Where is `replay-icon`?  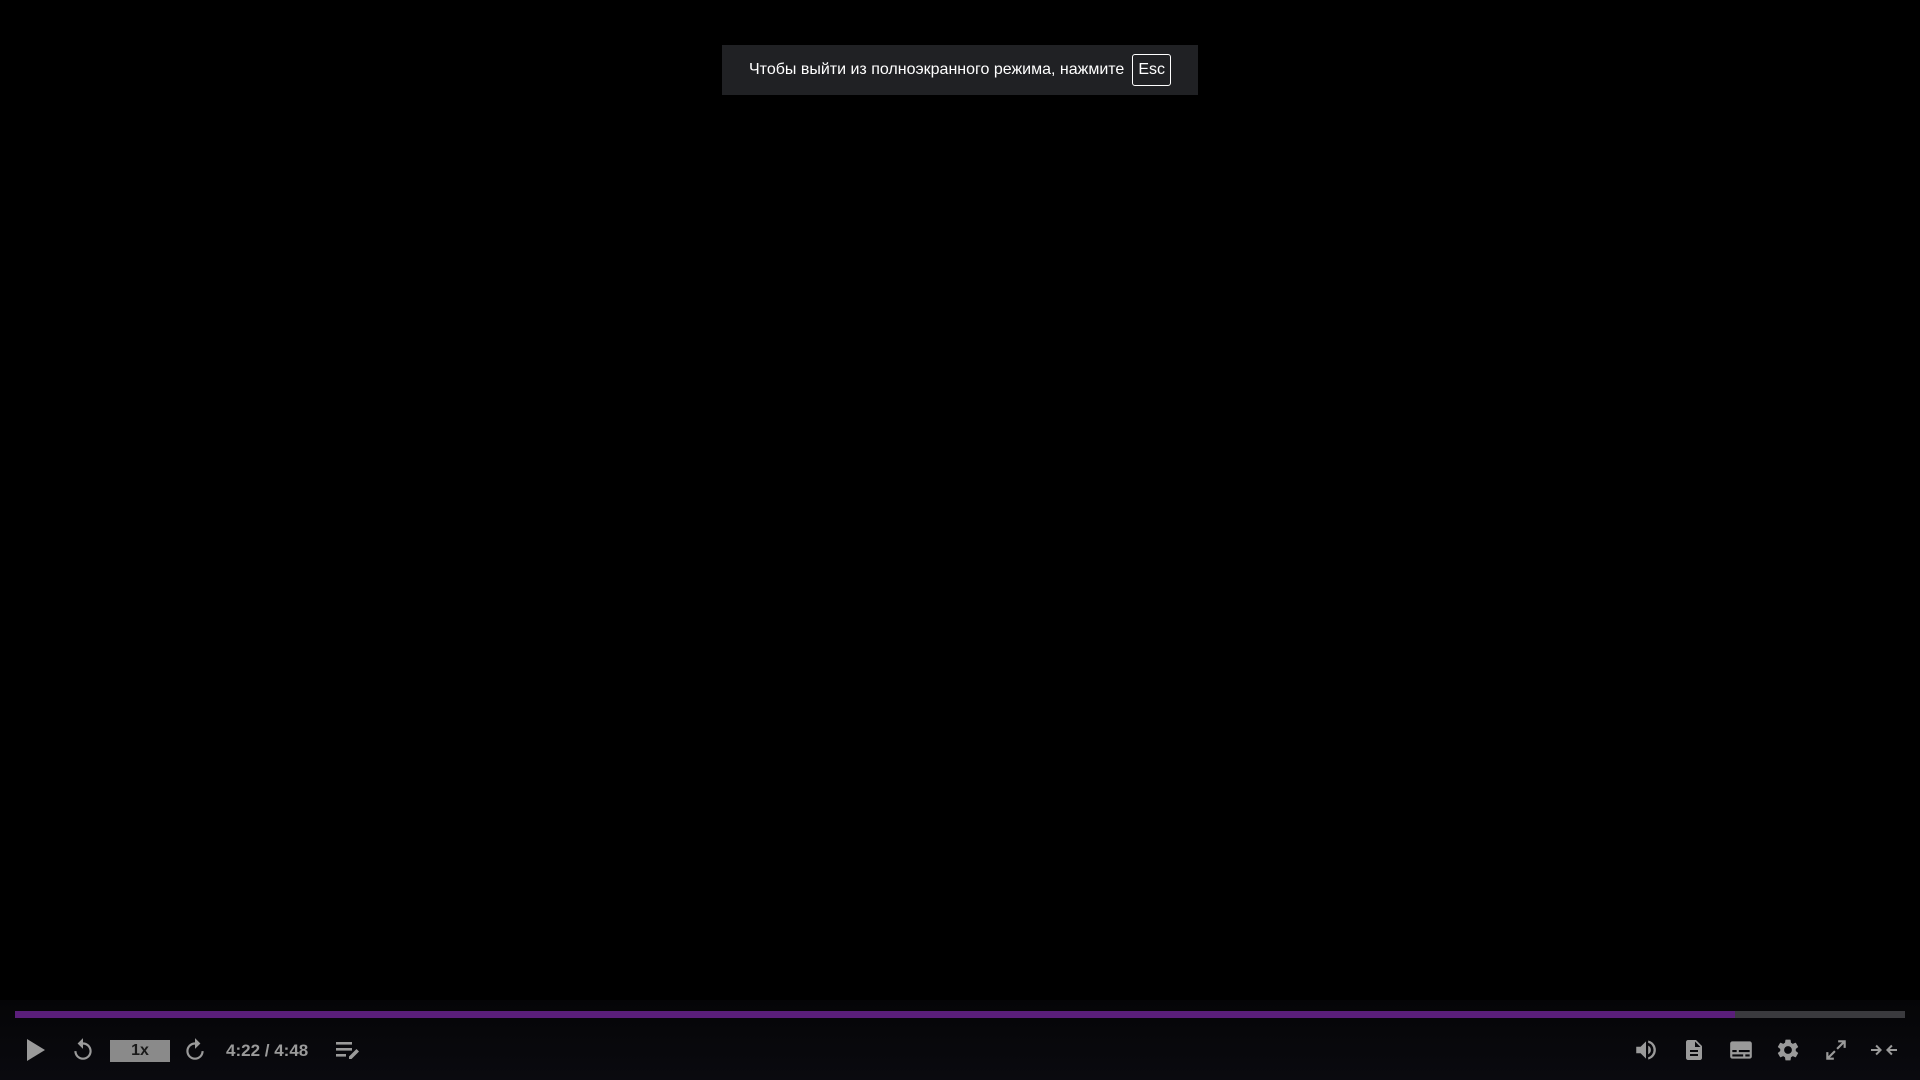 replay-icon is located at coordinates (83, 1049).